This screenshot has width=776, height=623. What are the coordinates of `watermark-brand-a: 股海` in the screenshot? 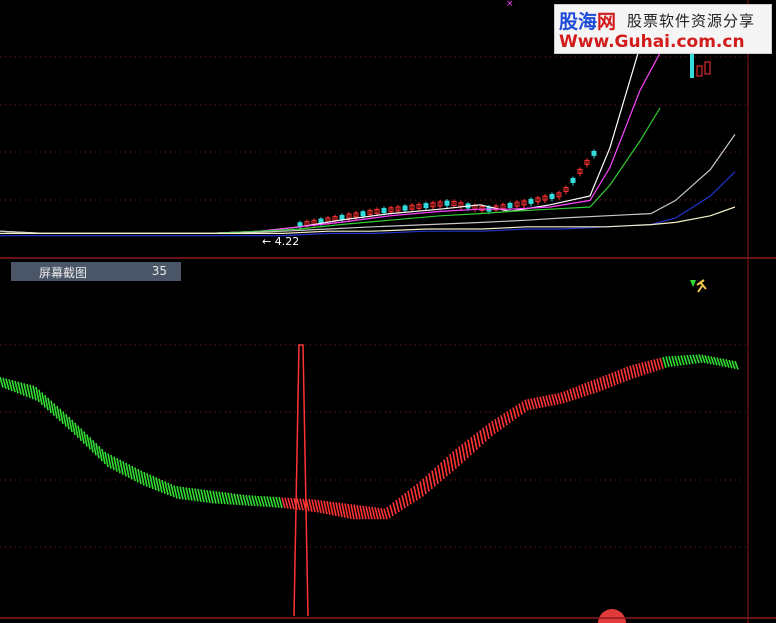 It's located at (578, 22).